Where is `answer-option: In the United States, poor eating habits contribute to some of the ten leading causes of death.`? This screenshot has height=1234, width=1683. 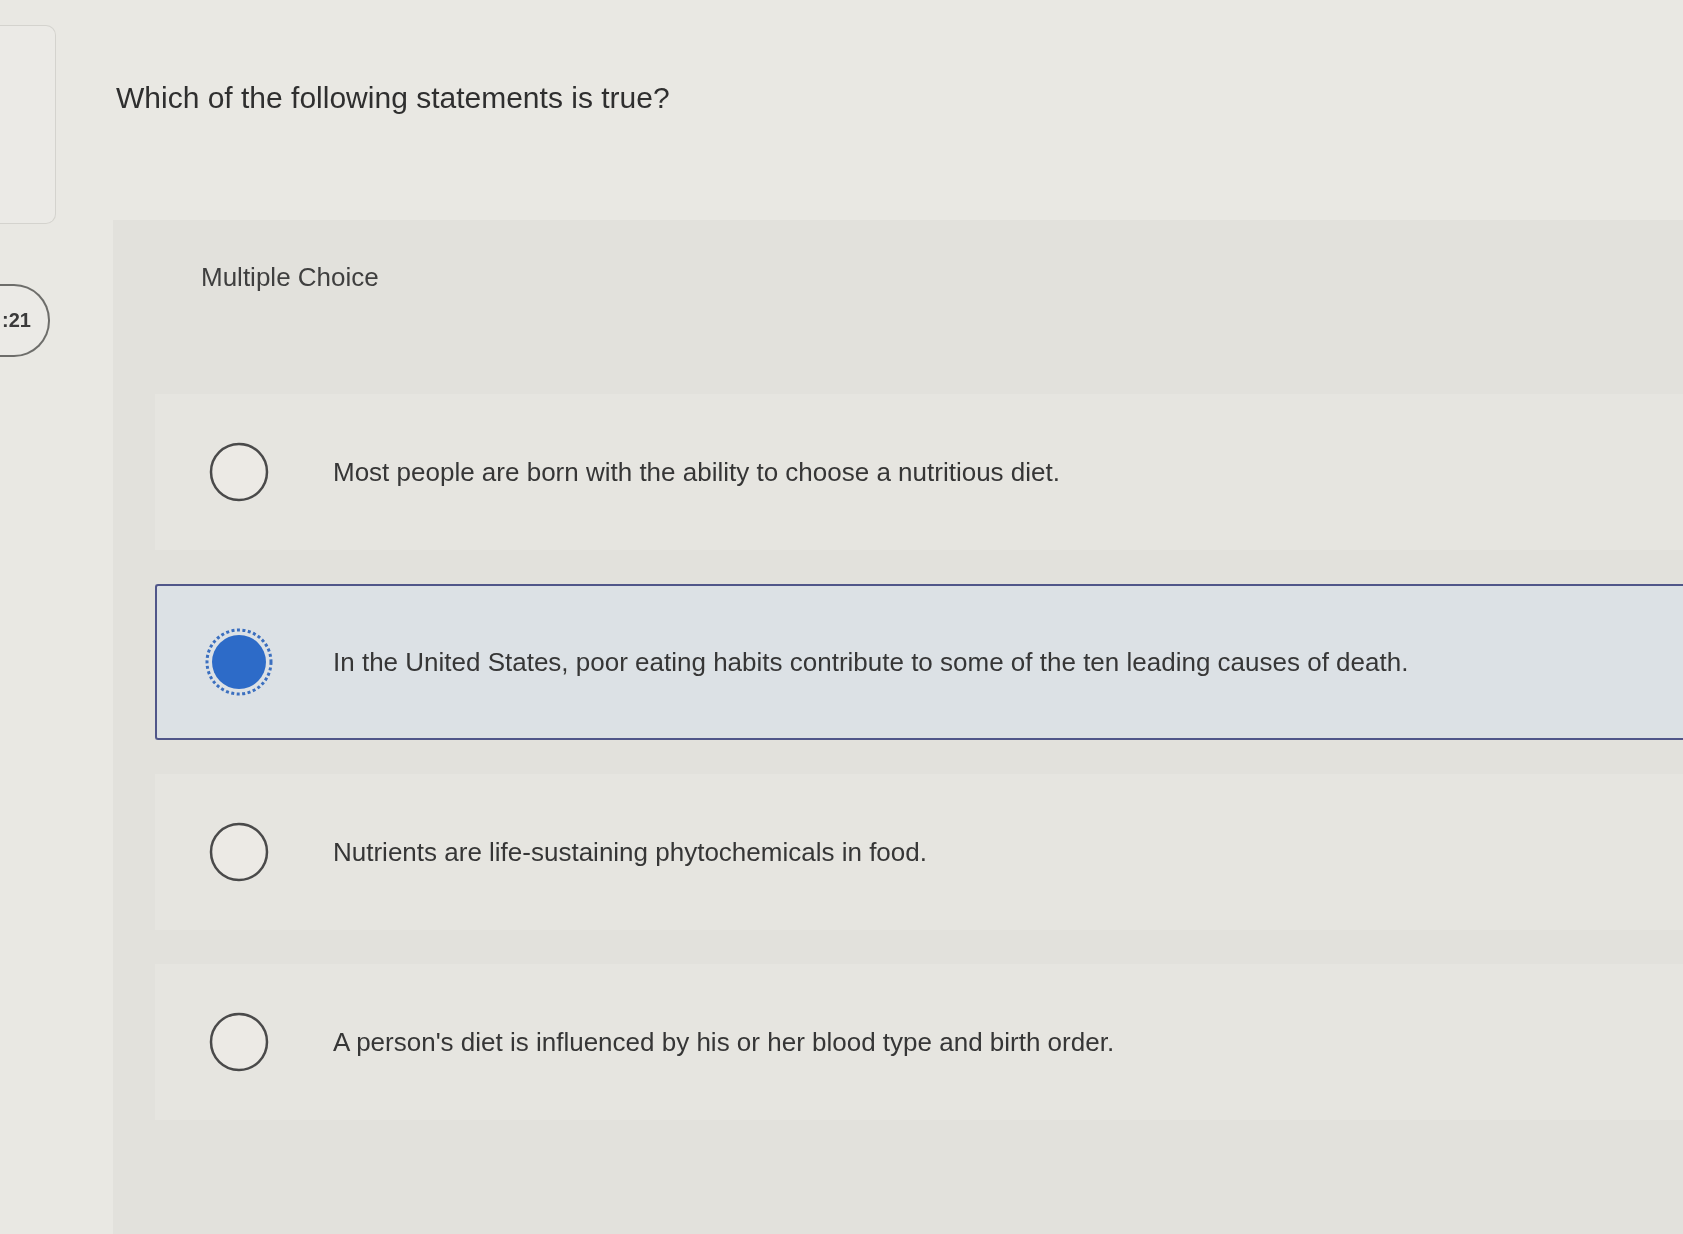
answer-option: In the United States, poor eating habits contribute to some of the ten leading causes of death. is located at coordinates (919, 662).